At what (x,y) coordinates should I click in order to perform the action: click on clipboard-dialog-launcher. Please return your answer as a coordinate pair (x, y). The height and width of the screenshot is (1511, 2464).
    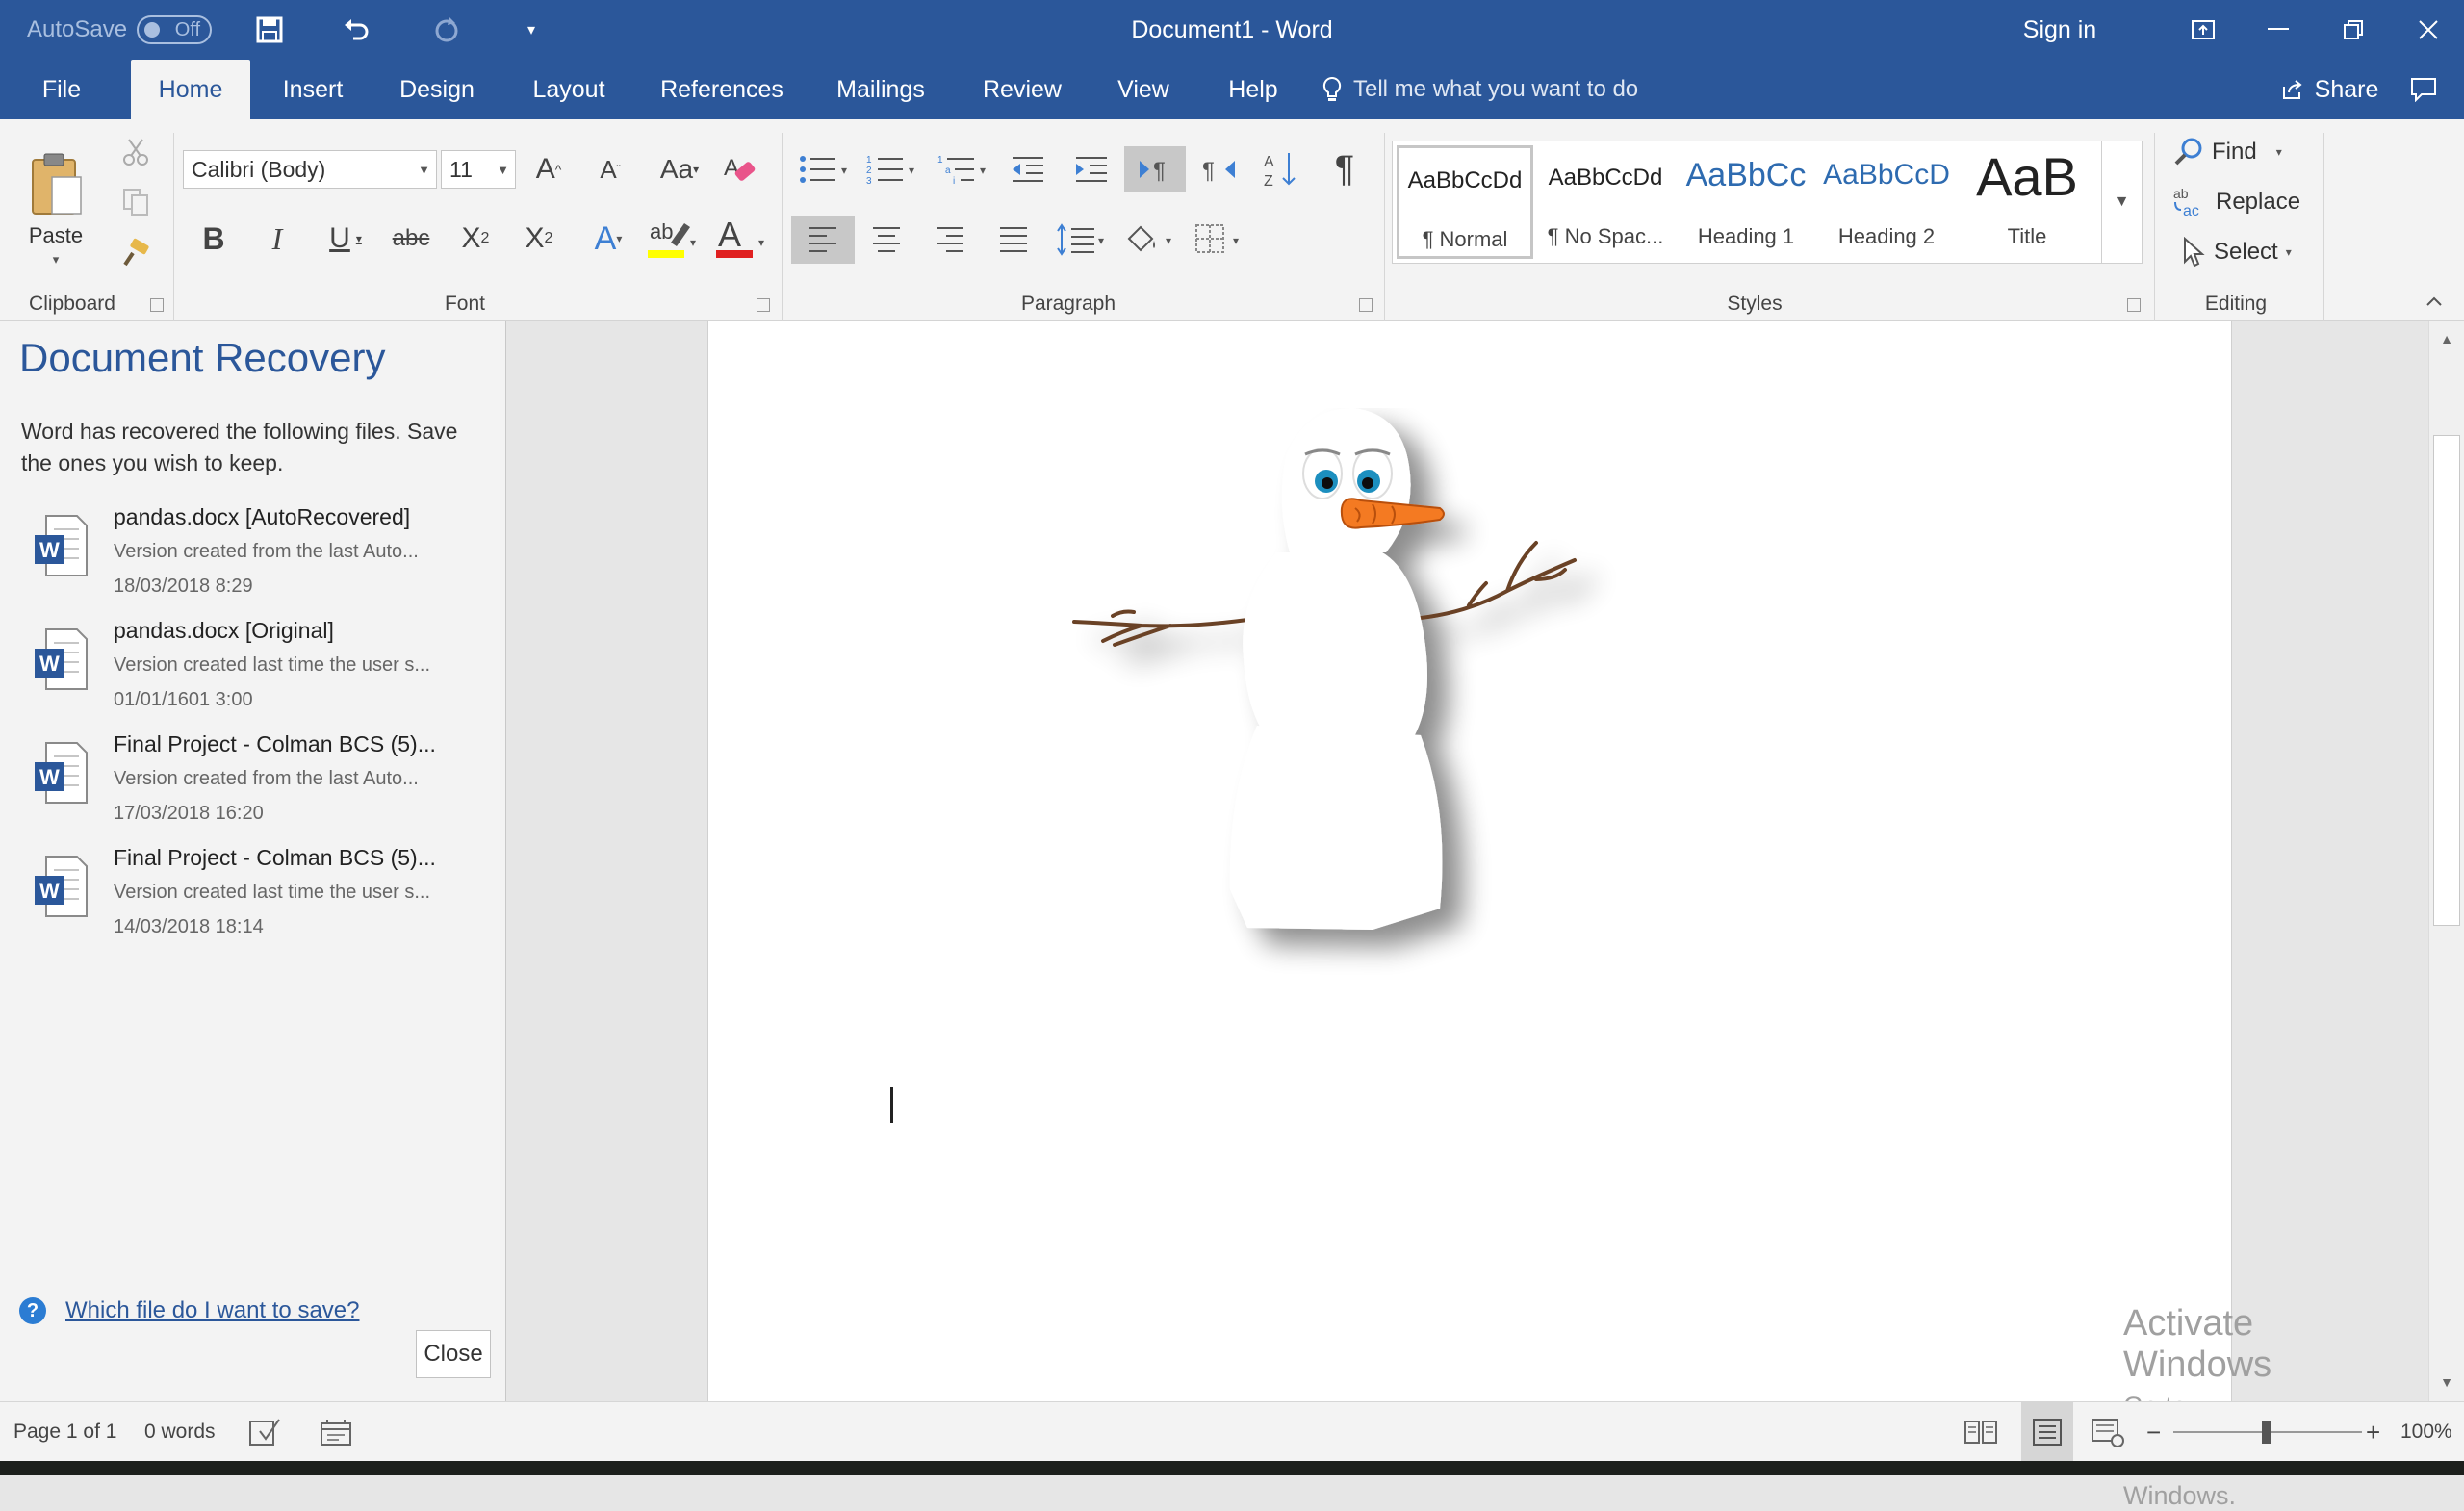
    Looking at the image, I should click on (157, 305).